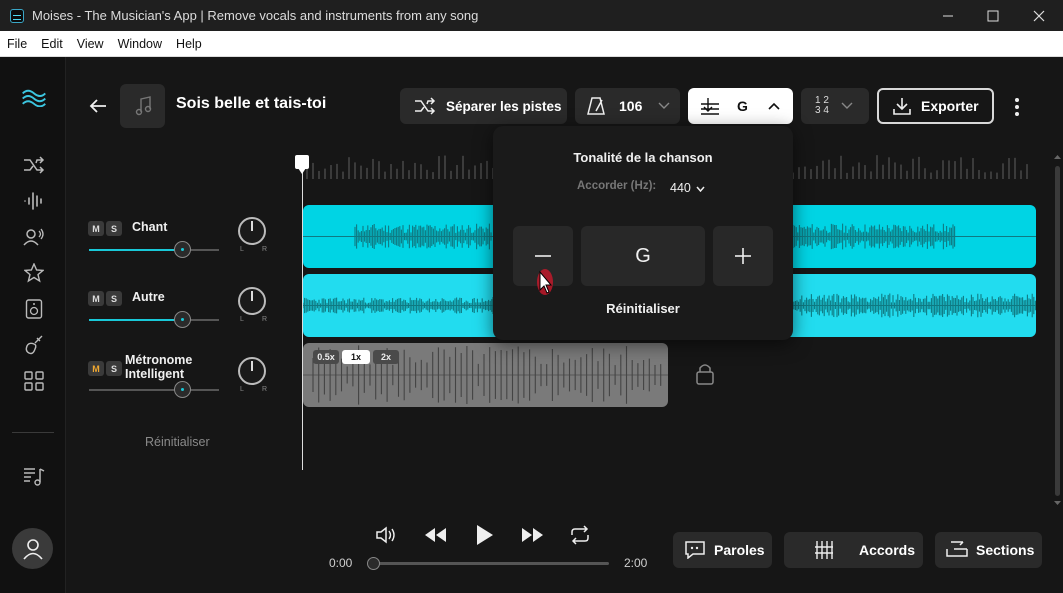  I want to click on speaker-icon, so click(34, 309).